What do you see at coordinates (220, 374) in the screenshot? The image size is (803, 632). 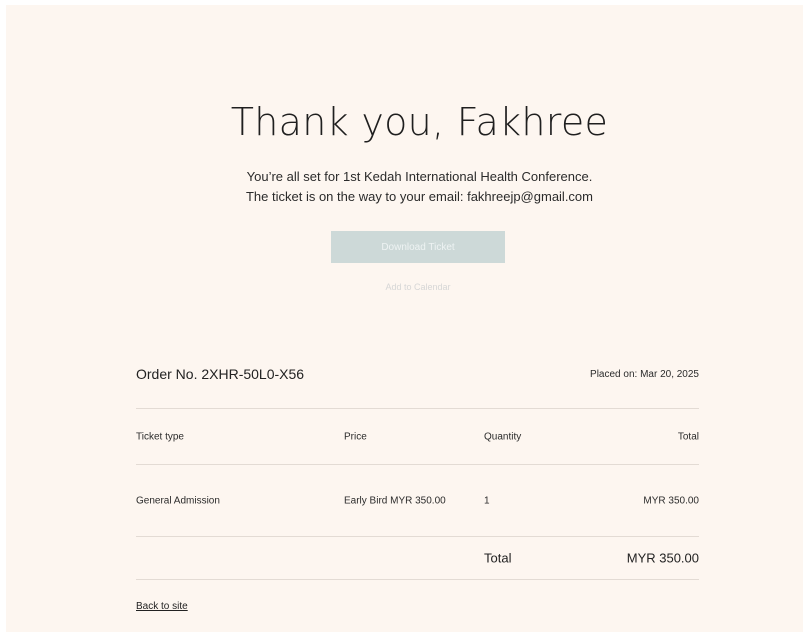 I see `order-number: Order No. 2XHR-50L0-X56` at bounding box center [220, 374].